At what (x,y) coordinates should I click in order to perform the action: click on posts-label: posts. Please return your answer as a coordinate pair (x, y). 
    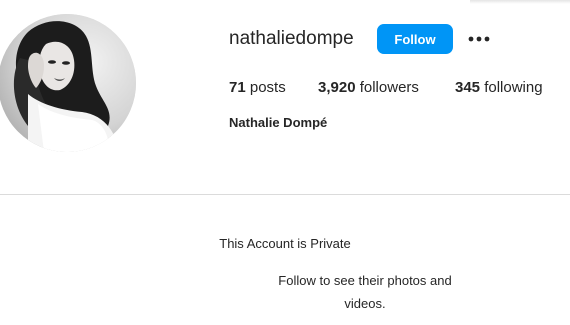
    Looking at the image, I should click on (265, 87).